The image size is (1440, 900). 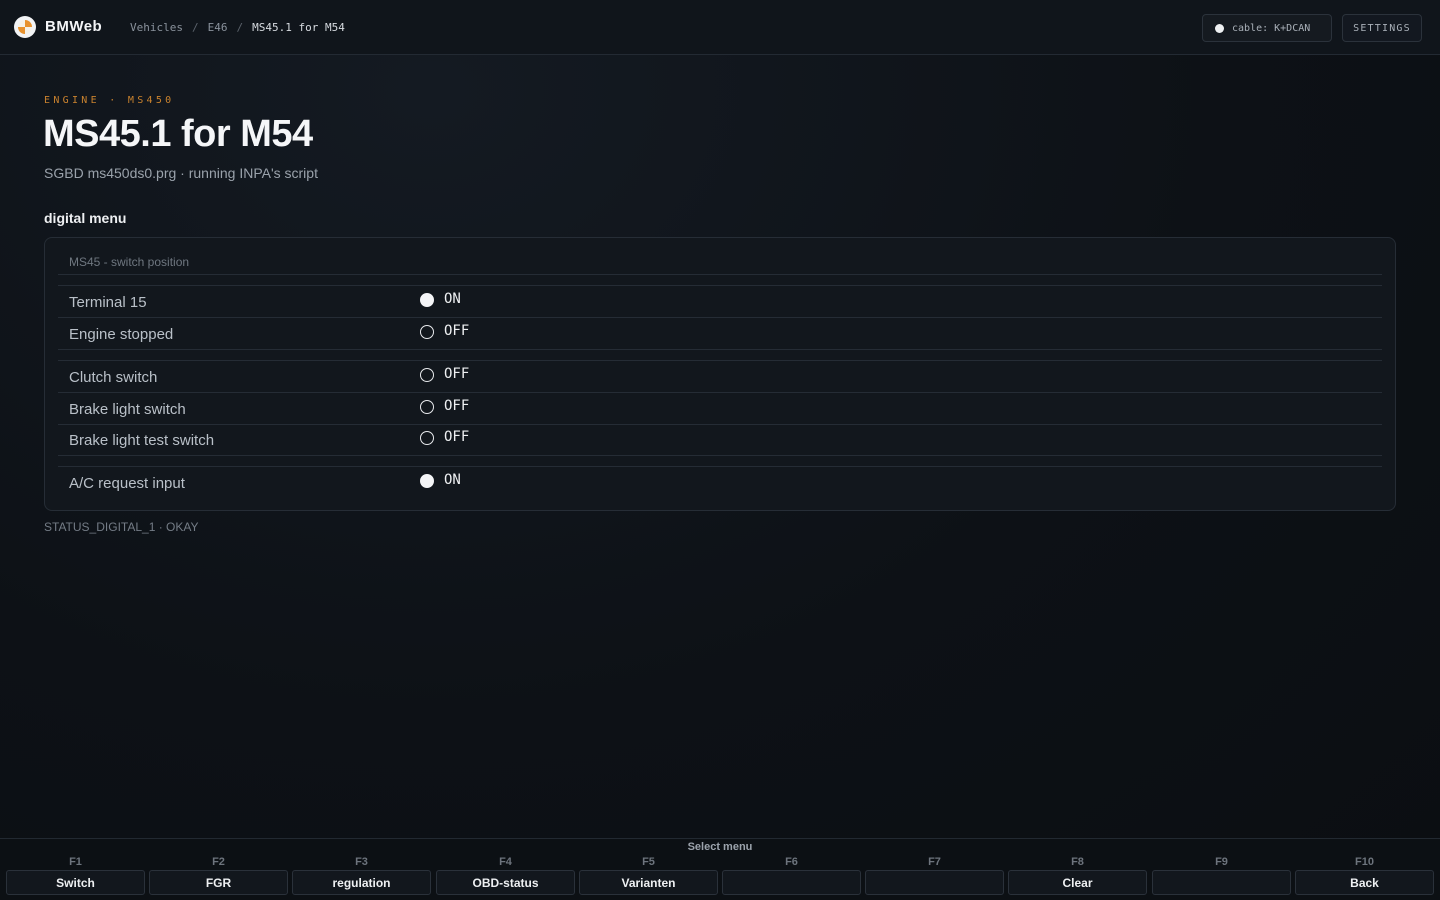 I want to click on breadcrumb: Vehicles / E46 / MS45.1 for M54, so click(x=237, y=27).